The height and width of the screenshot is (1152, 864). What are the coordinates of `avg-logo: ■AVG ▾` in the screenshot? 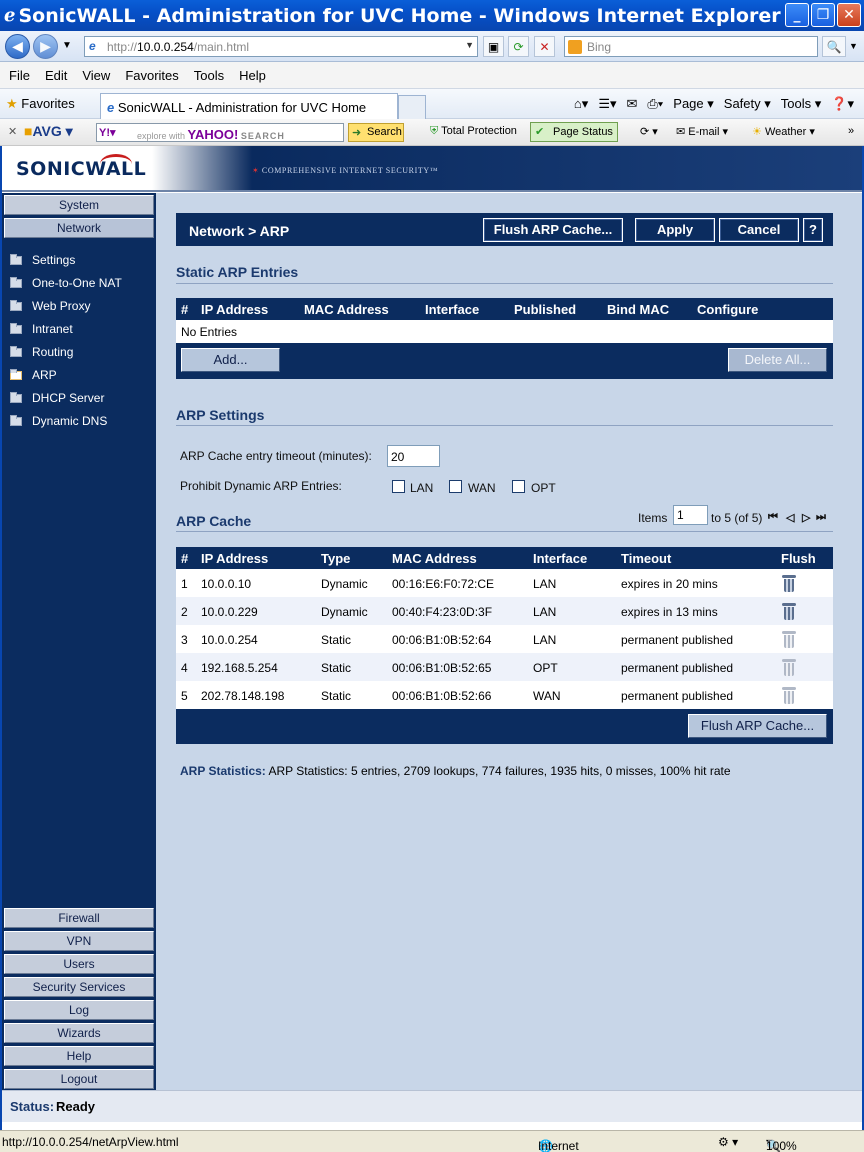 It's located at (48, 131).